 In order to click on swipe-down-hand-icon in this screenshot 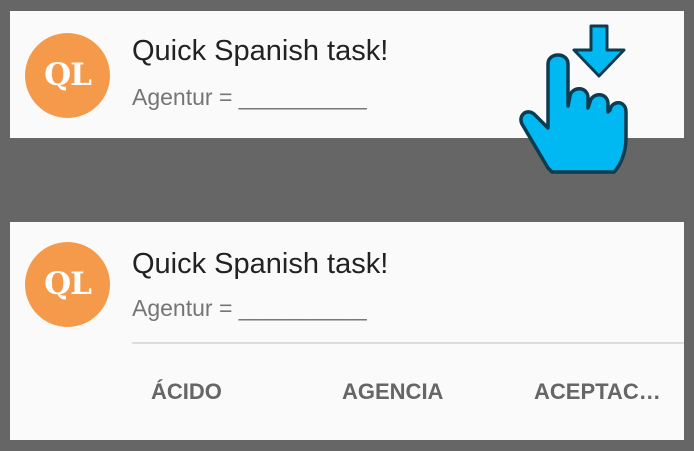, I will do `click(573, 99)`.